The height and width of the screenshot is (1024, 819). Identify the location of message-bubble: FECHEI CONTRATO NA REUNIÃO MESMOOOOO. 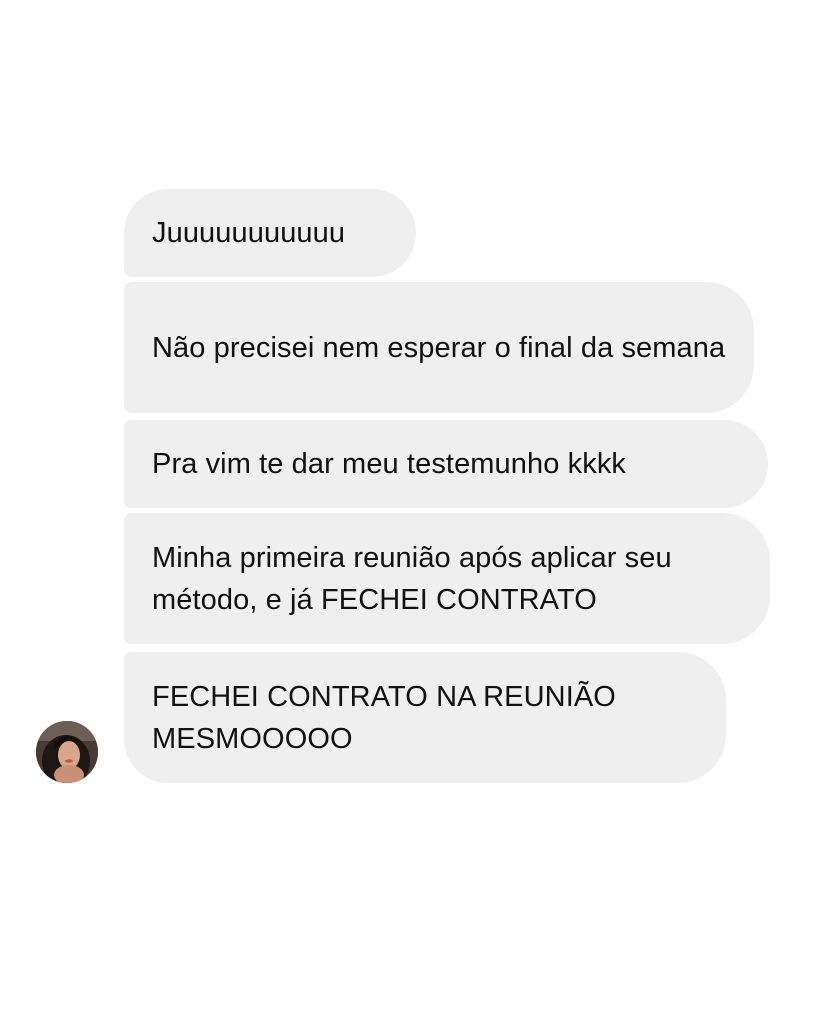
(425, 717).